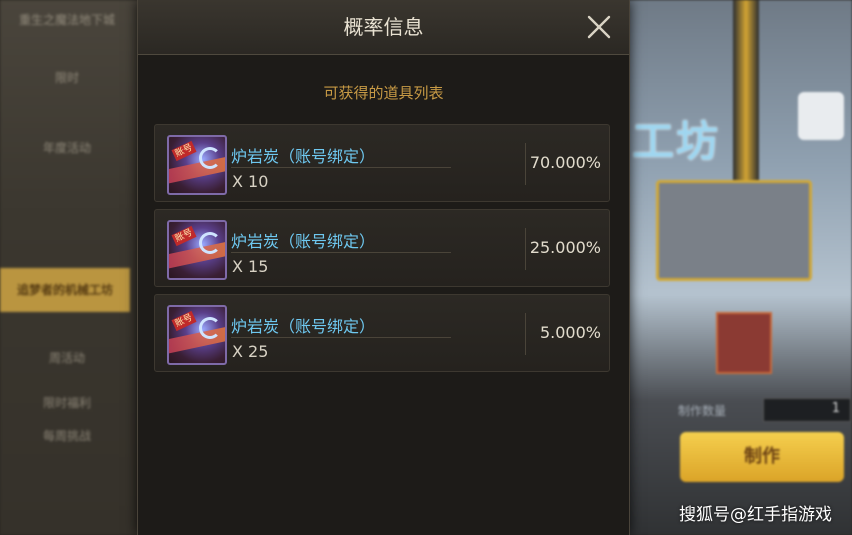  I want to click on watermark: 搜狐号@红手指游戏, so click(755, 515).